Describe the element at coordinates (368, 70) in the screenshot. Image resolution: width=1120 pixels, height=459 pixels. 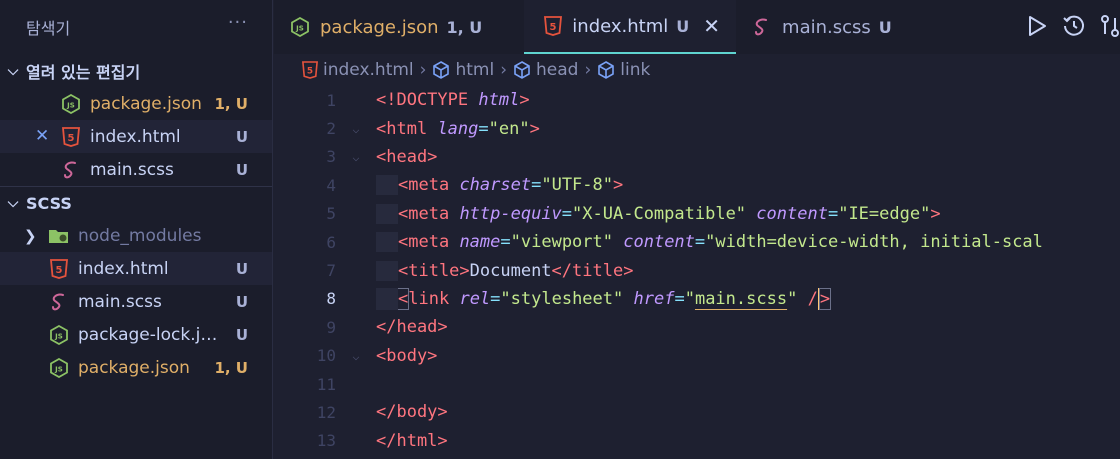
I see `breadcrumb-label: index.html` at that location.